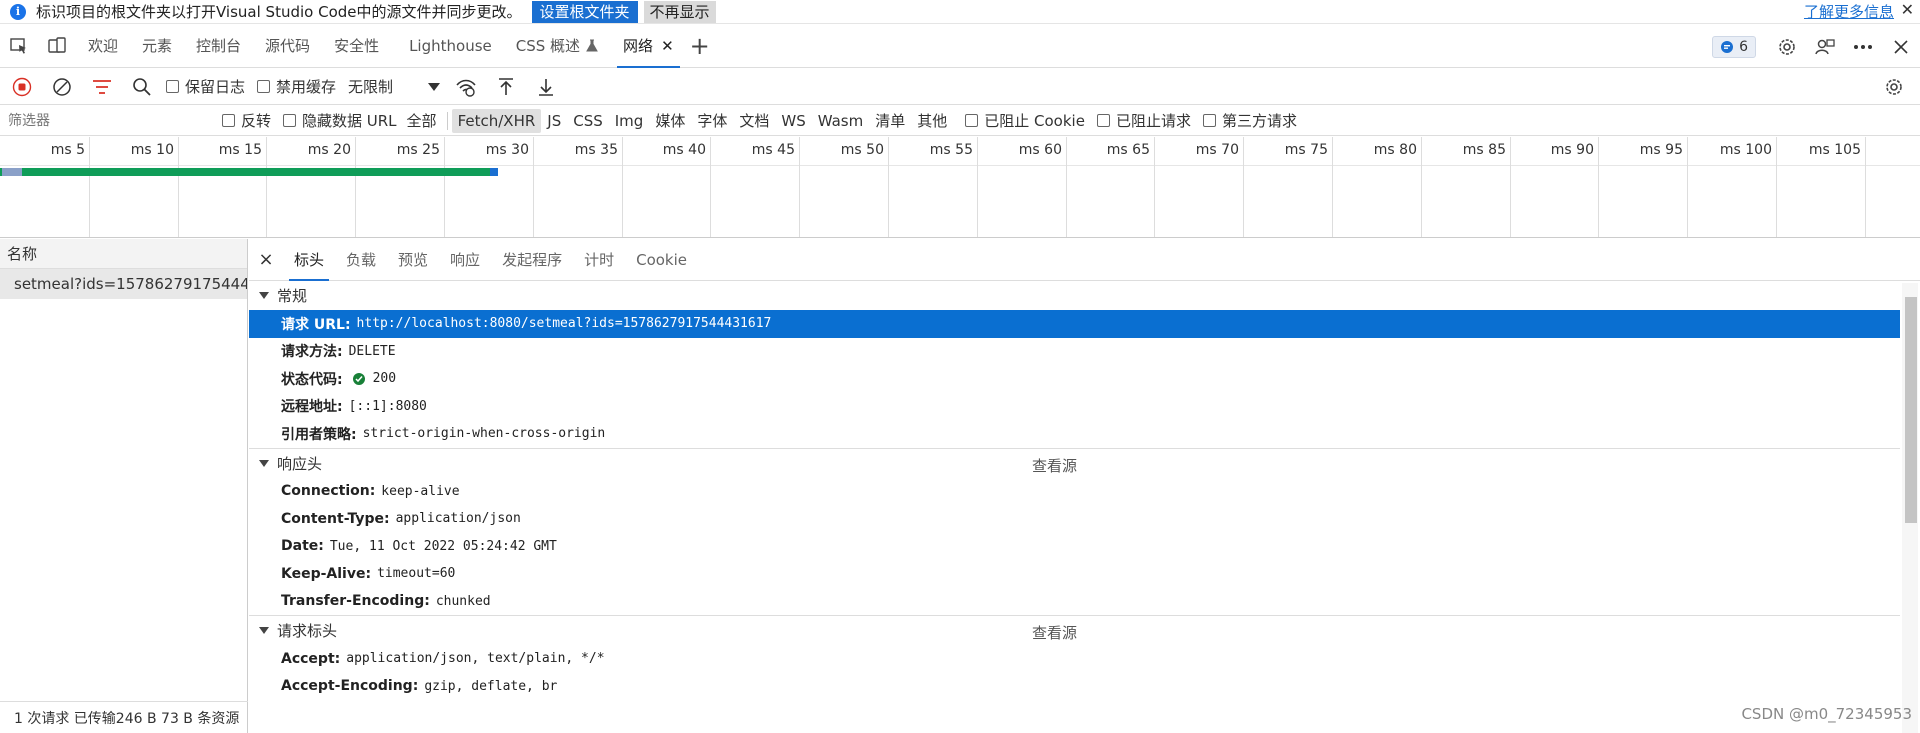 The height and width of the screenshot is (733, 1920). I want to click on header-value: chunked, so click(463, 601).